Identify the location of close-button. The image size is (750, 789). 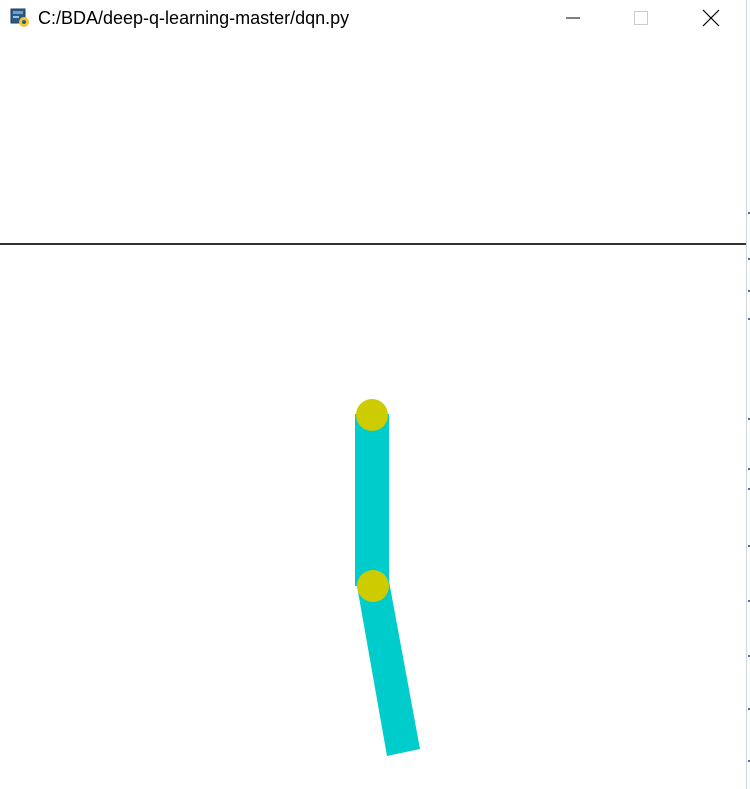
(711, 18).